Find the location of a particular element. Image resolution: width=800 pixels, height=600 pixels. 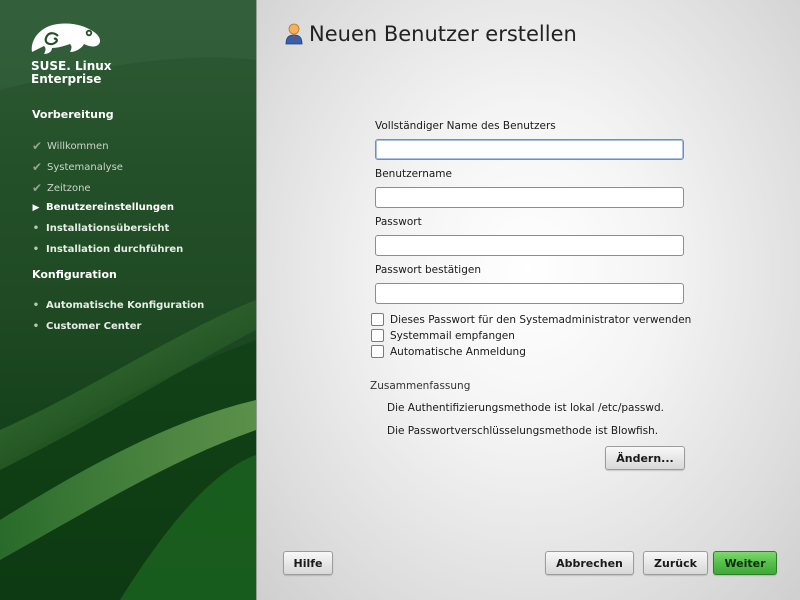

receive-system-mail-checkbox: Systemmail empfangen is located at coordinates (443, 335).